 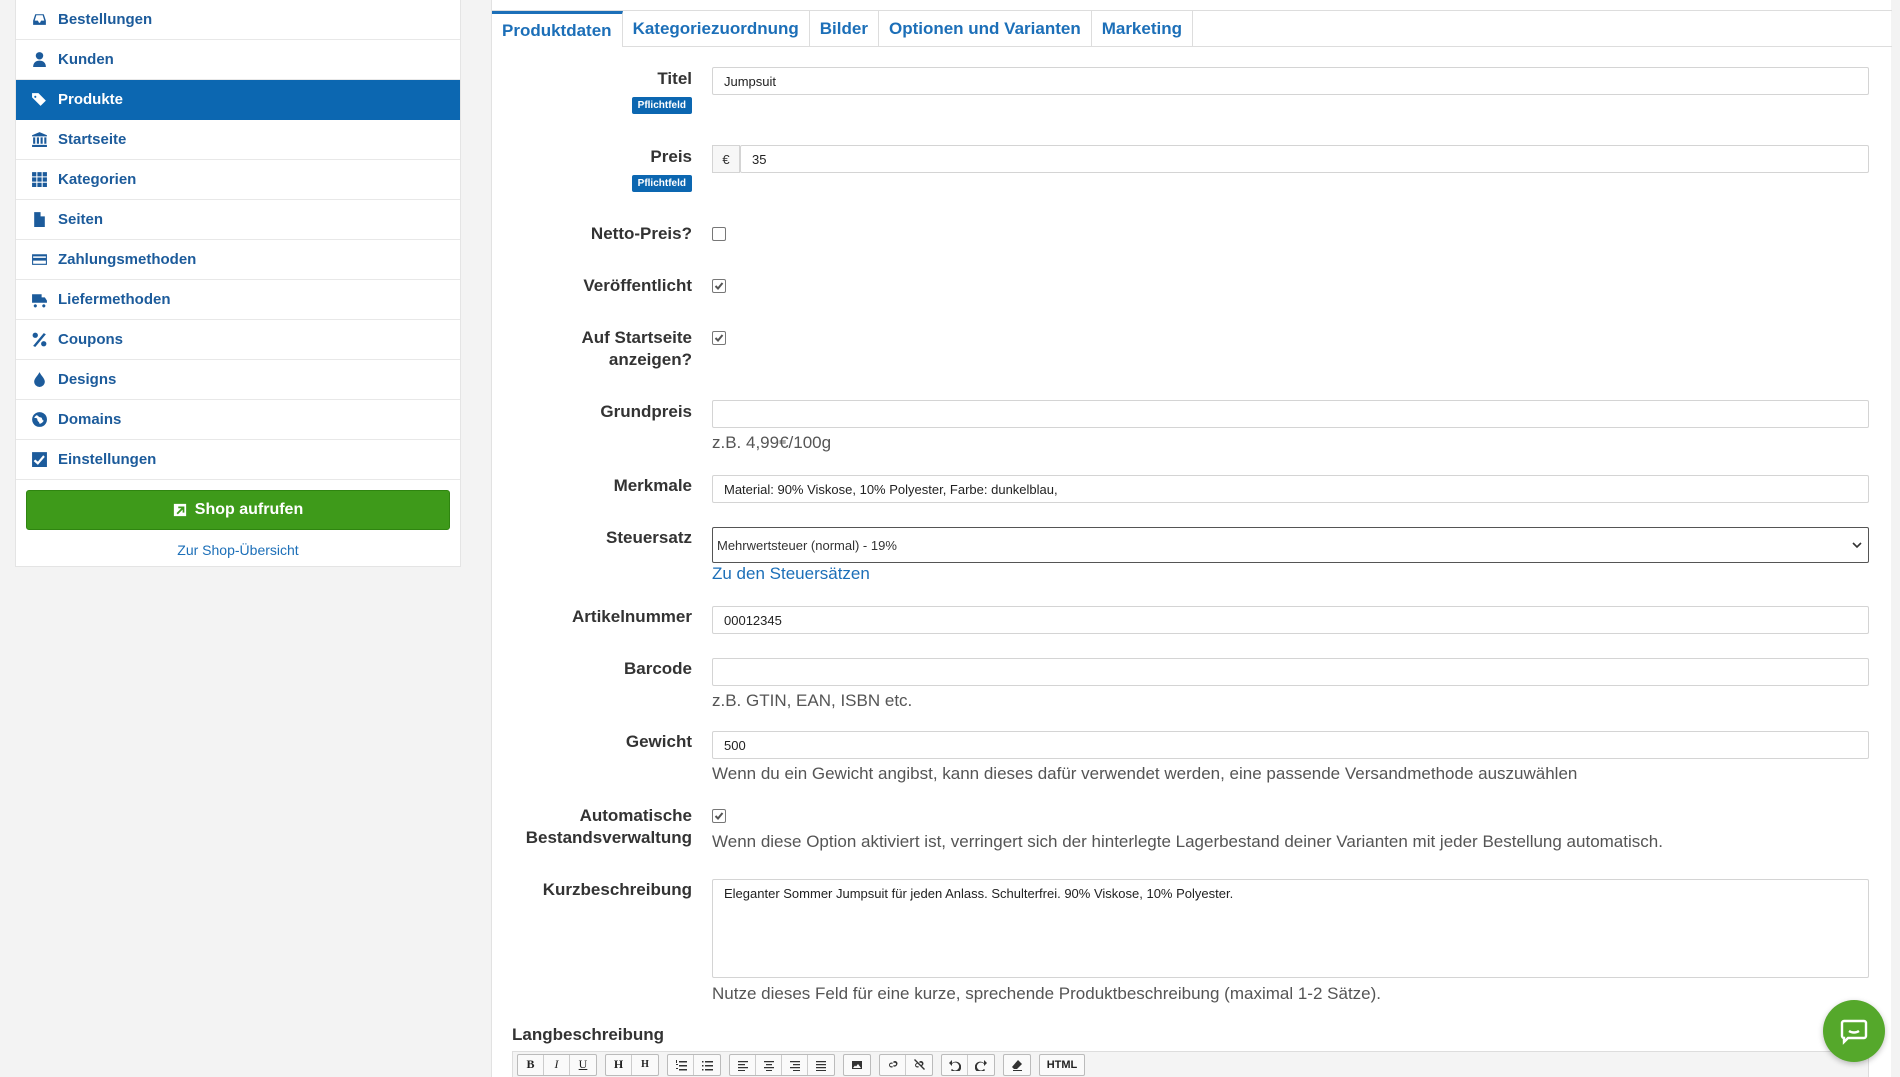 I want to click on insert-image-button, so click(x=857, y=1065).